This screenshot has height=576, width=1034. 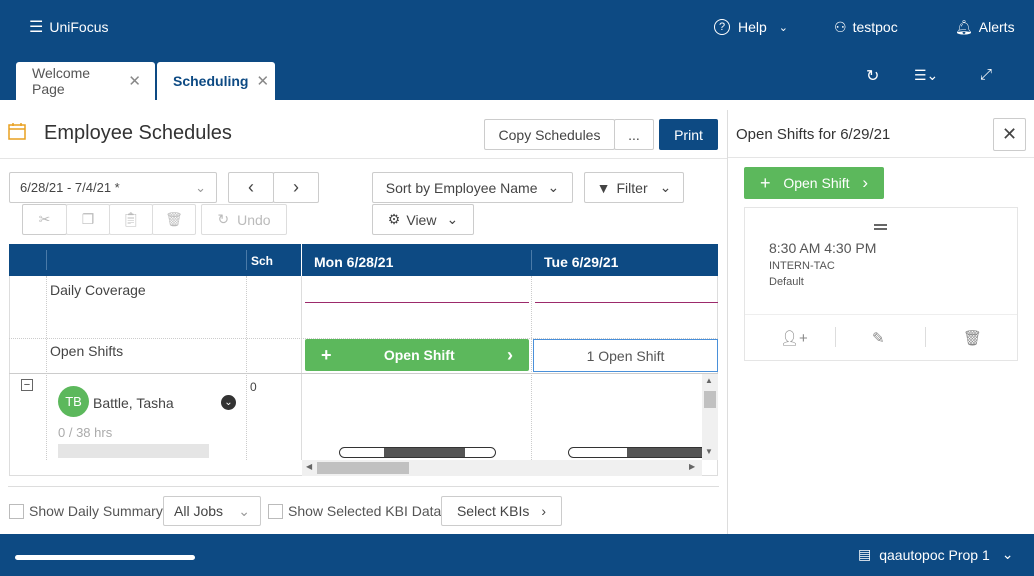 I want to click on view-label: View, so click(x=421, y=219).